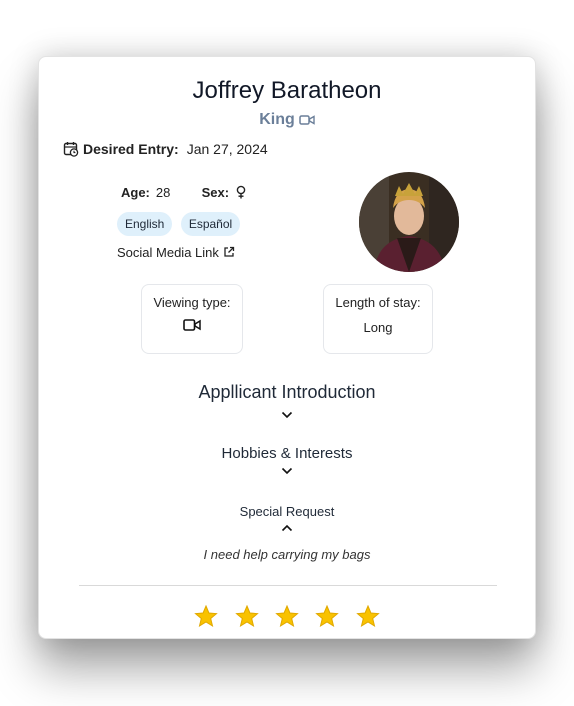 This screenshot has height=706, width=574. What do you see at coordinates (287, 519) in the screenshot?
I see `special-request-toggle: Special Request` at bounding box center [287, 519].